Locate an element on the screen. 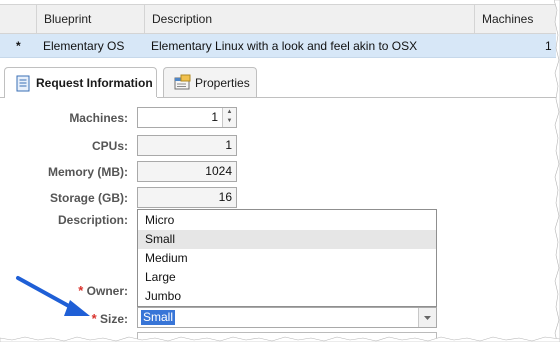  storage-field: 16 is located at coordinates (187, 197).